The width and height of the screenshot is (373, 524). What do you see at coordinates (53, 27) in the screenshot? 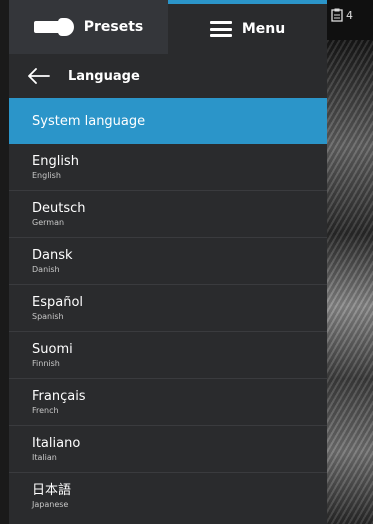
I see `presets-icon` at bounding box center [53, 27].